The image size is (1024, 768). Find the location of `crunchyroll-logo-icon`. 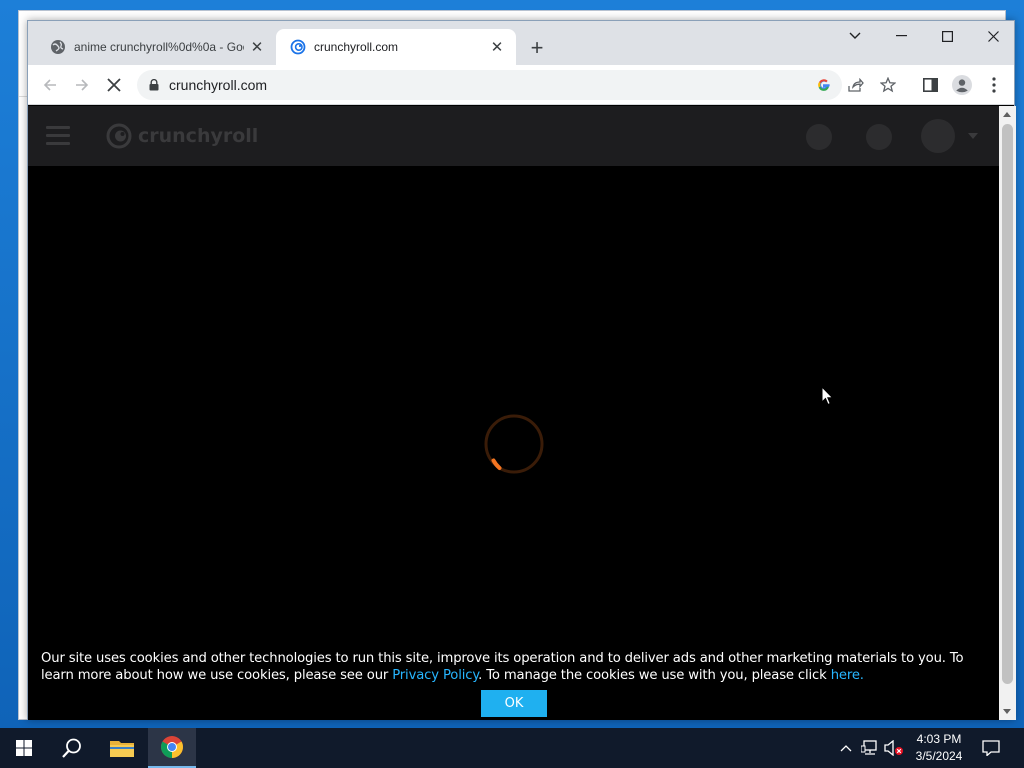

crunchyroll-logo-icon is located at coordinates (119, 136).